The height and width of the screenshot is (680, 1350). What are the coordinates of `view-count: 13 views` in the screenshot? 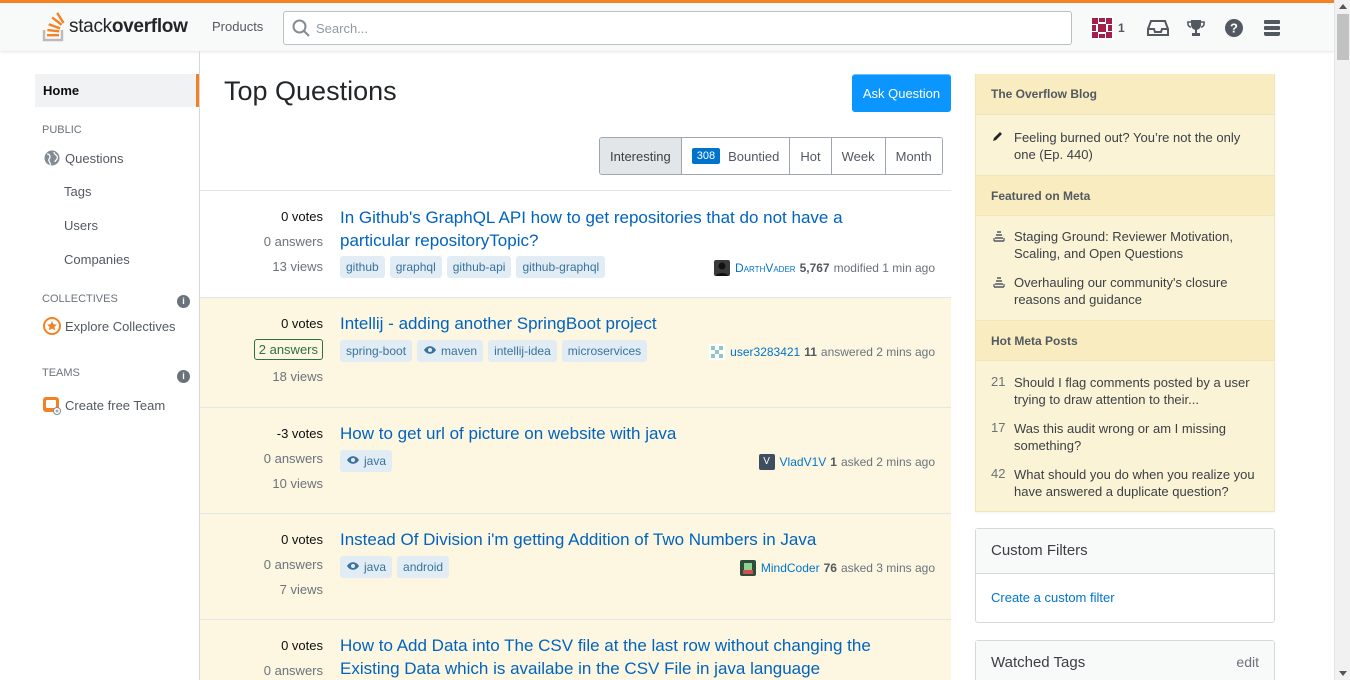 It's located at (297, 266).